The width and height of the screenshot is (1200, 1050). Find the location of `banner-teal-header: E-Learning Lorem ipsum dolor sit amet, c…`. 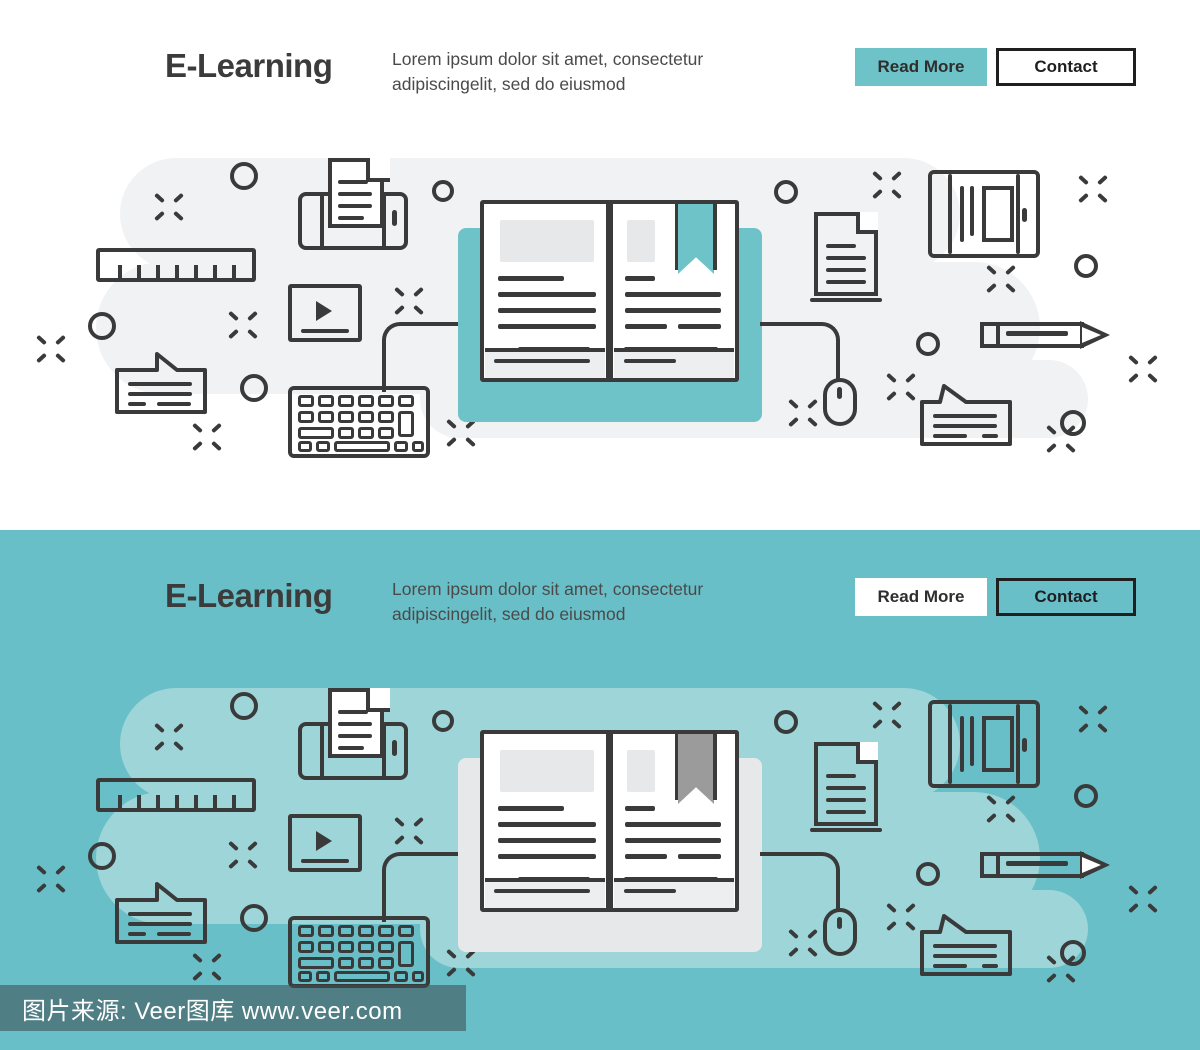

banner-teal-header: E-Learning Lorem ipsum dolor sit amet, c… is located at coordinates (600, 590).